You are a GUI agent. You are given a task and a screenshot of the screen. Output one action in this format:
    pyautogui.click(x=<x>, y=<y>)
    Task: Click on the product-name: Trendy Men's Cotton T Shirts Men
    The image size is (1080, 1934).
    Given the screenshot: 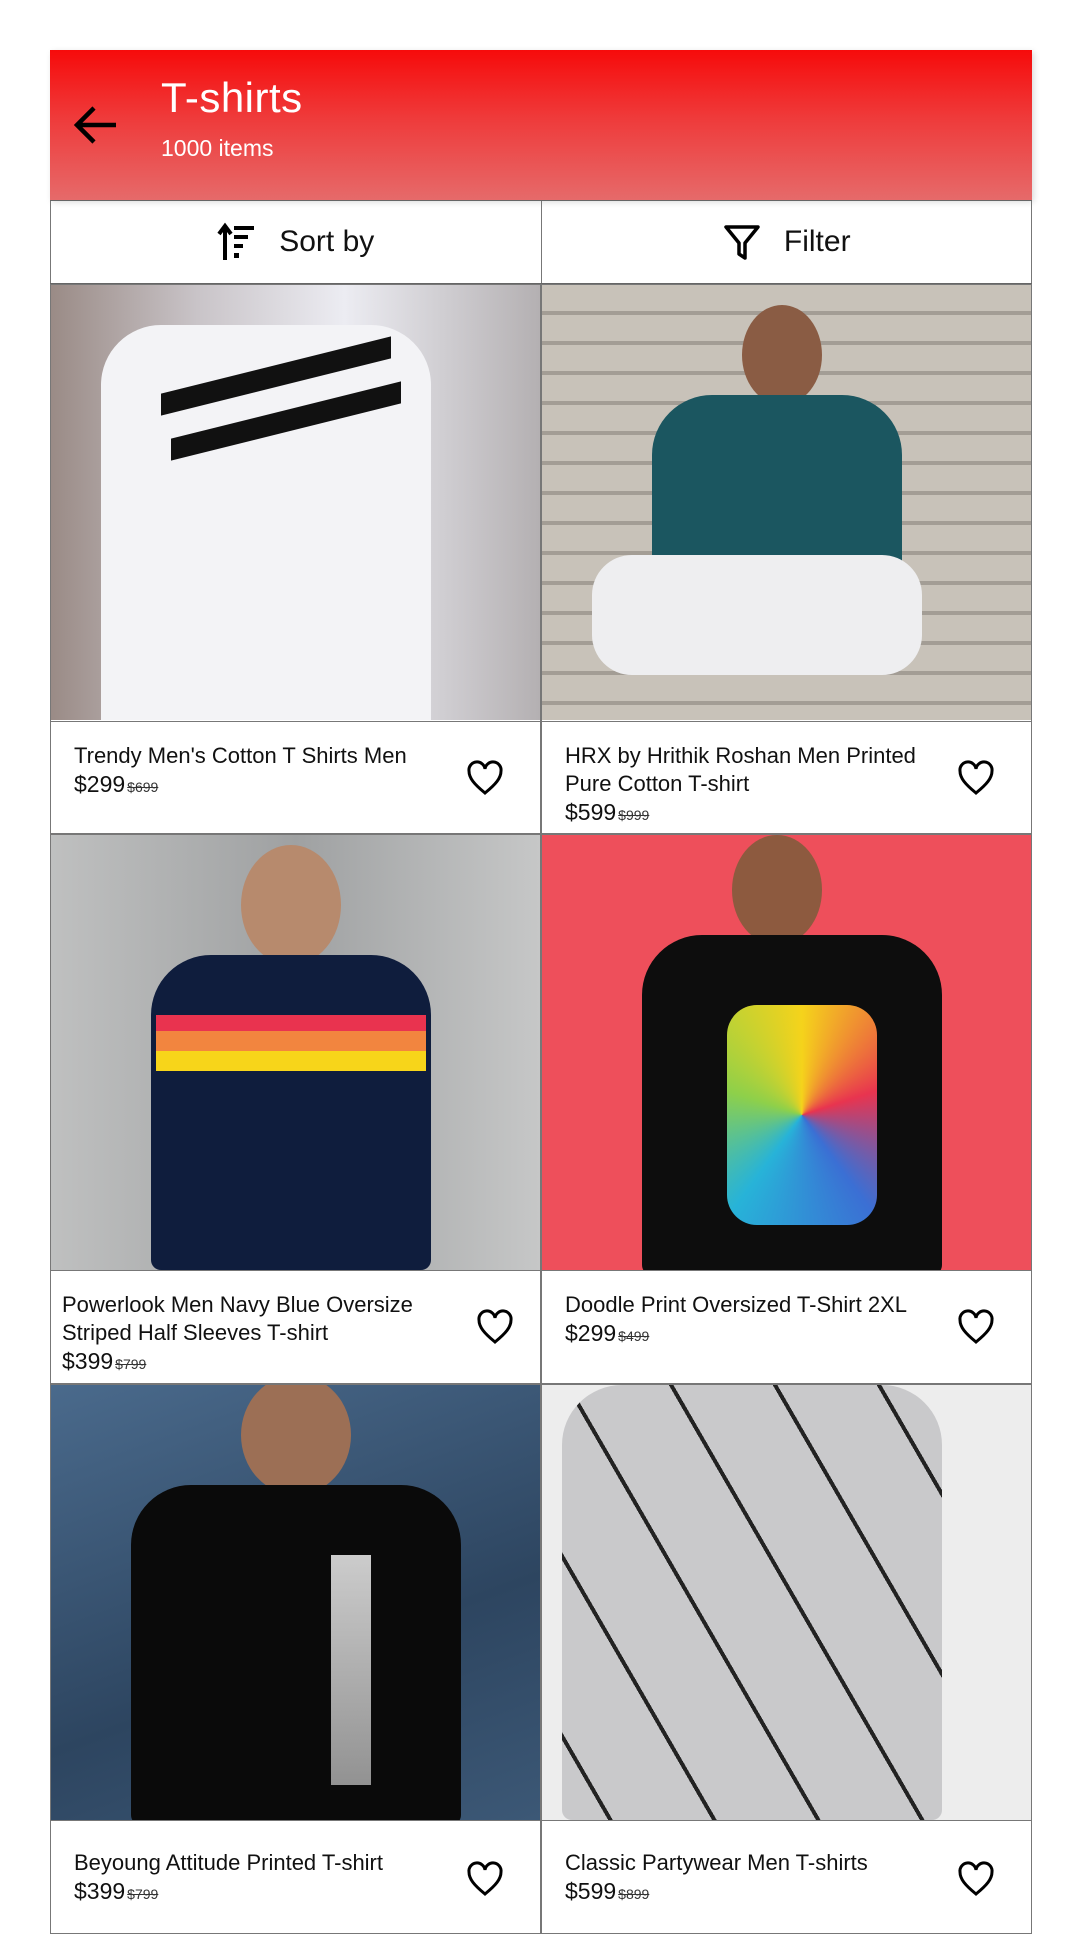 What is the action you would take?
    pyautogui.click(x=240, y=755)
    